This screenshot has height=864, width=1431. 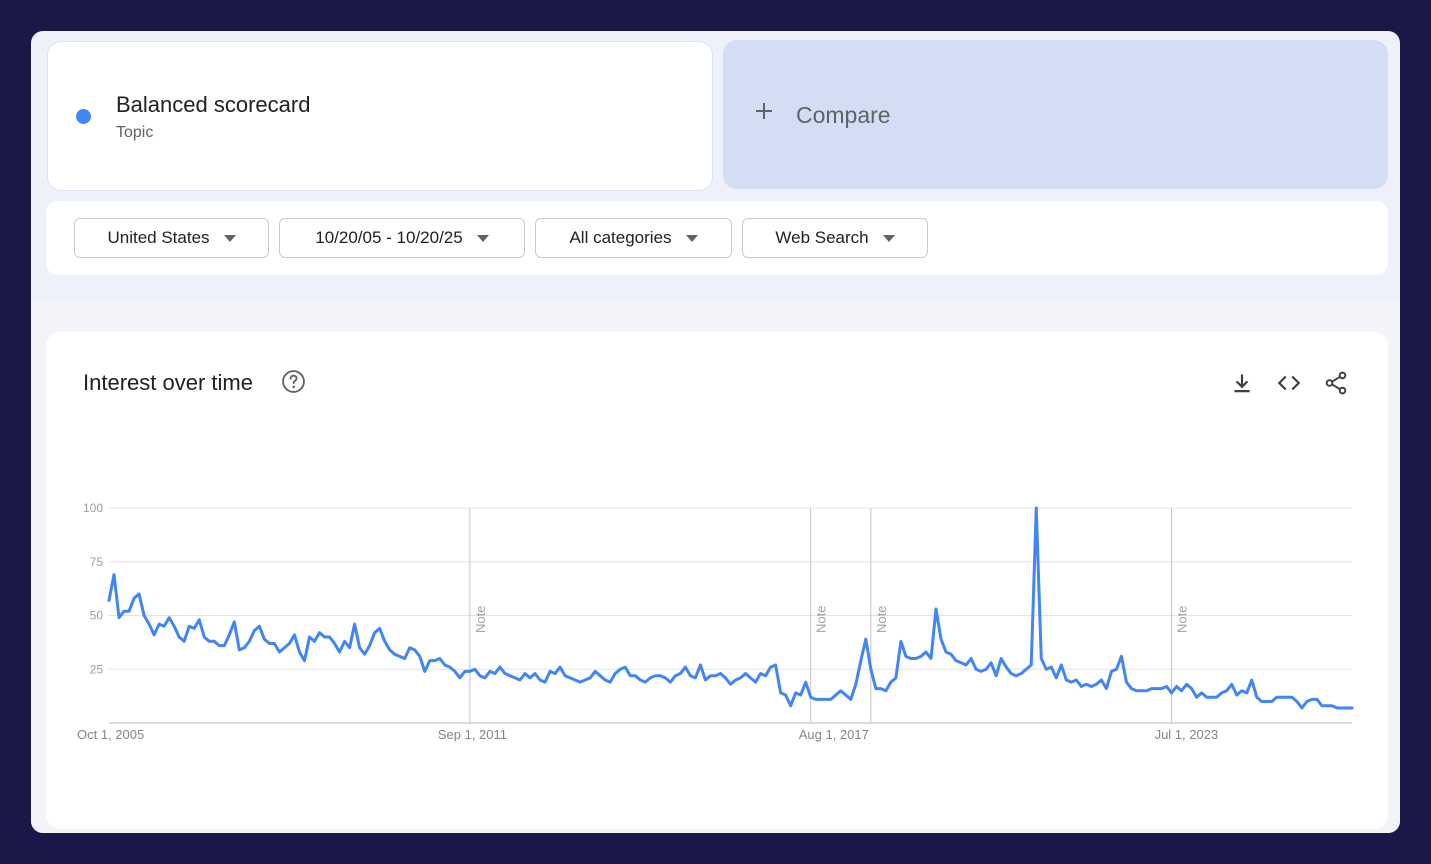 What do you see at coordinates (83, 116) in the screenshot?
I see `term-color-dot` at bounding box center [83, 116].